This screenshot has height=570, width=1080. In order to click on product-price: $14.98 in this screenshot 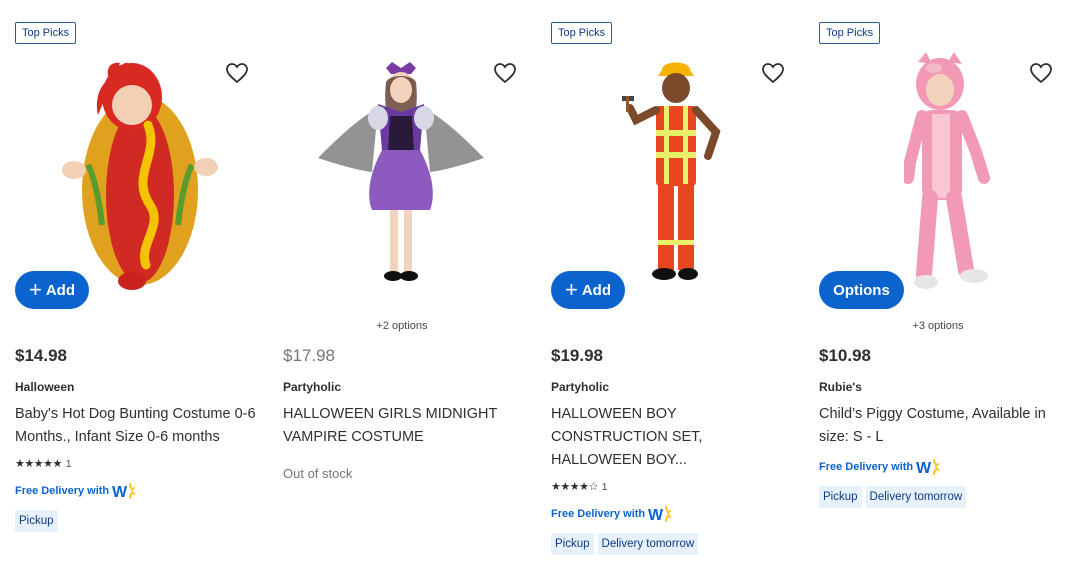, I will do `click(41, 355)`.